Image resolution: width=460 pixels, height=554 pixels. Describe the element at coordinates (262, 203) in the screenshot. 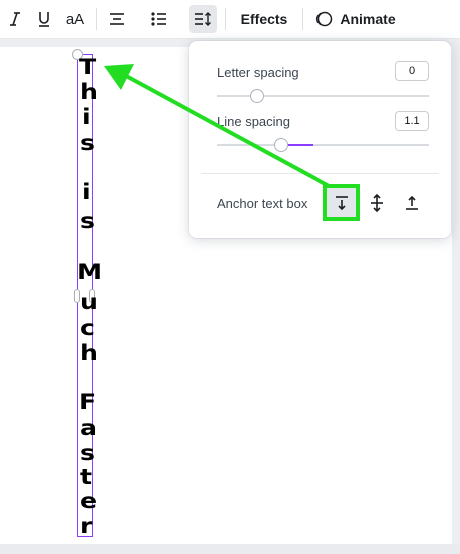

I see `anchor-text-box-label: Anchor text box` at that location.